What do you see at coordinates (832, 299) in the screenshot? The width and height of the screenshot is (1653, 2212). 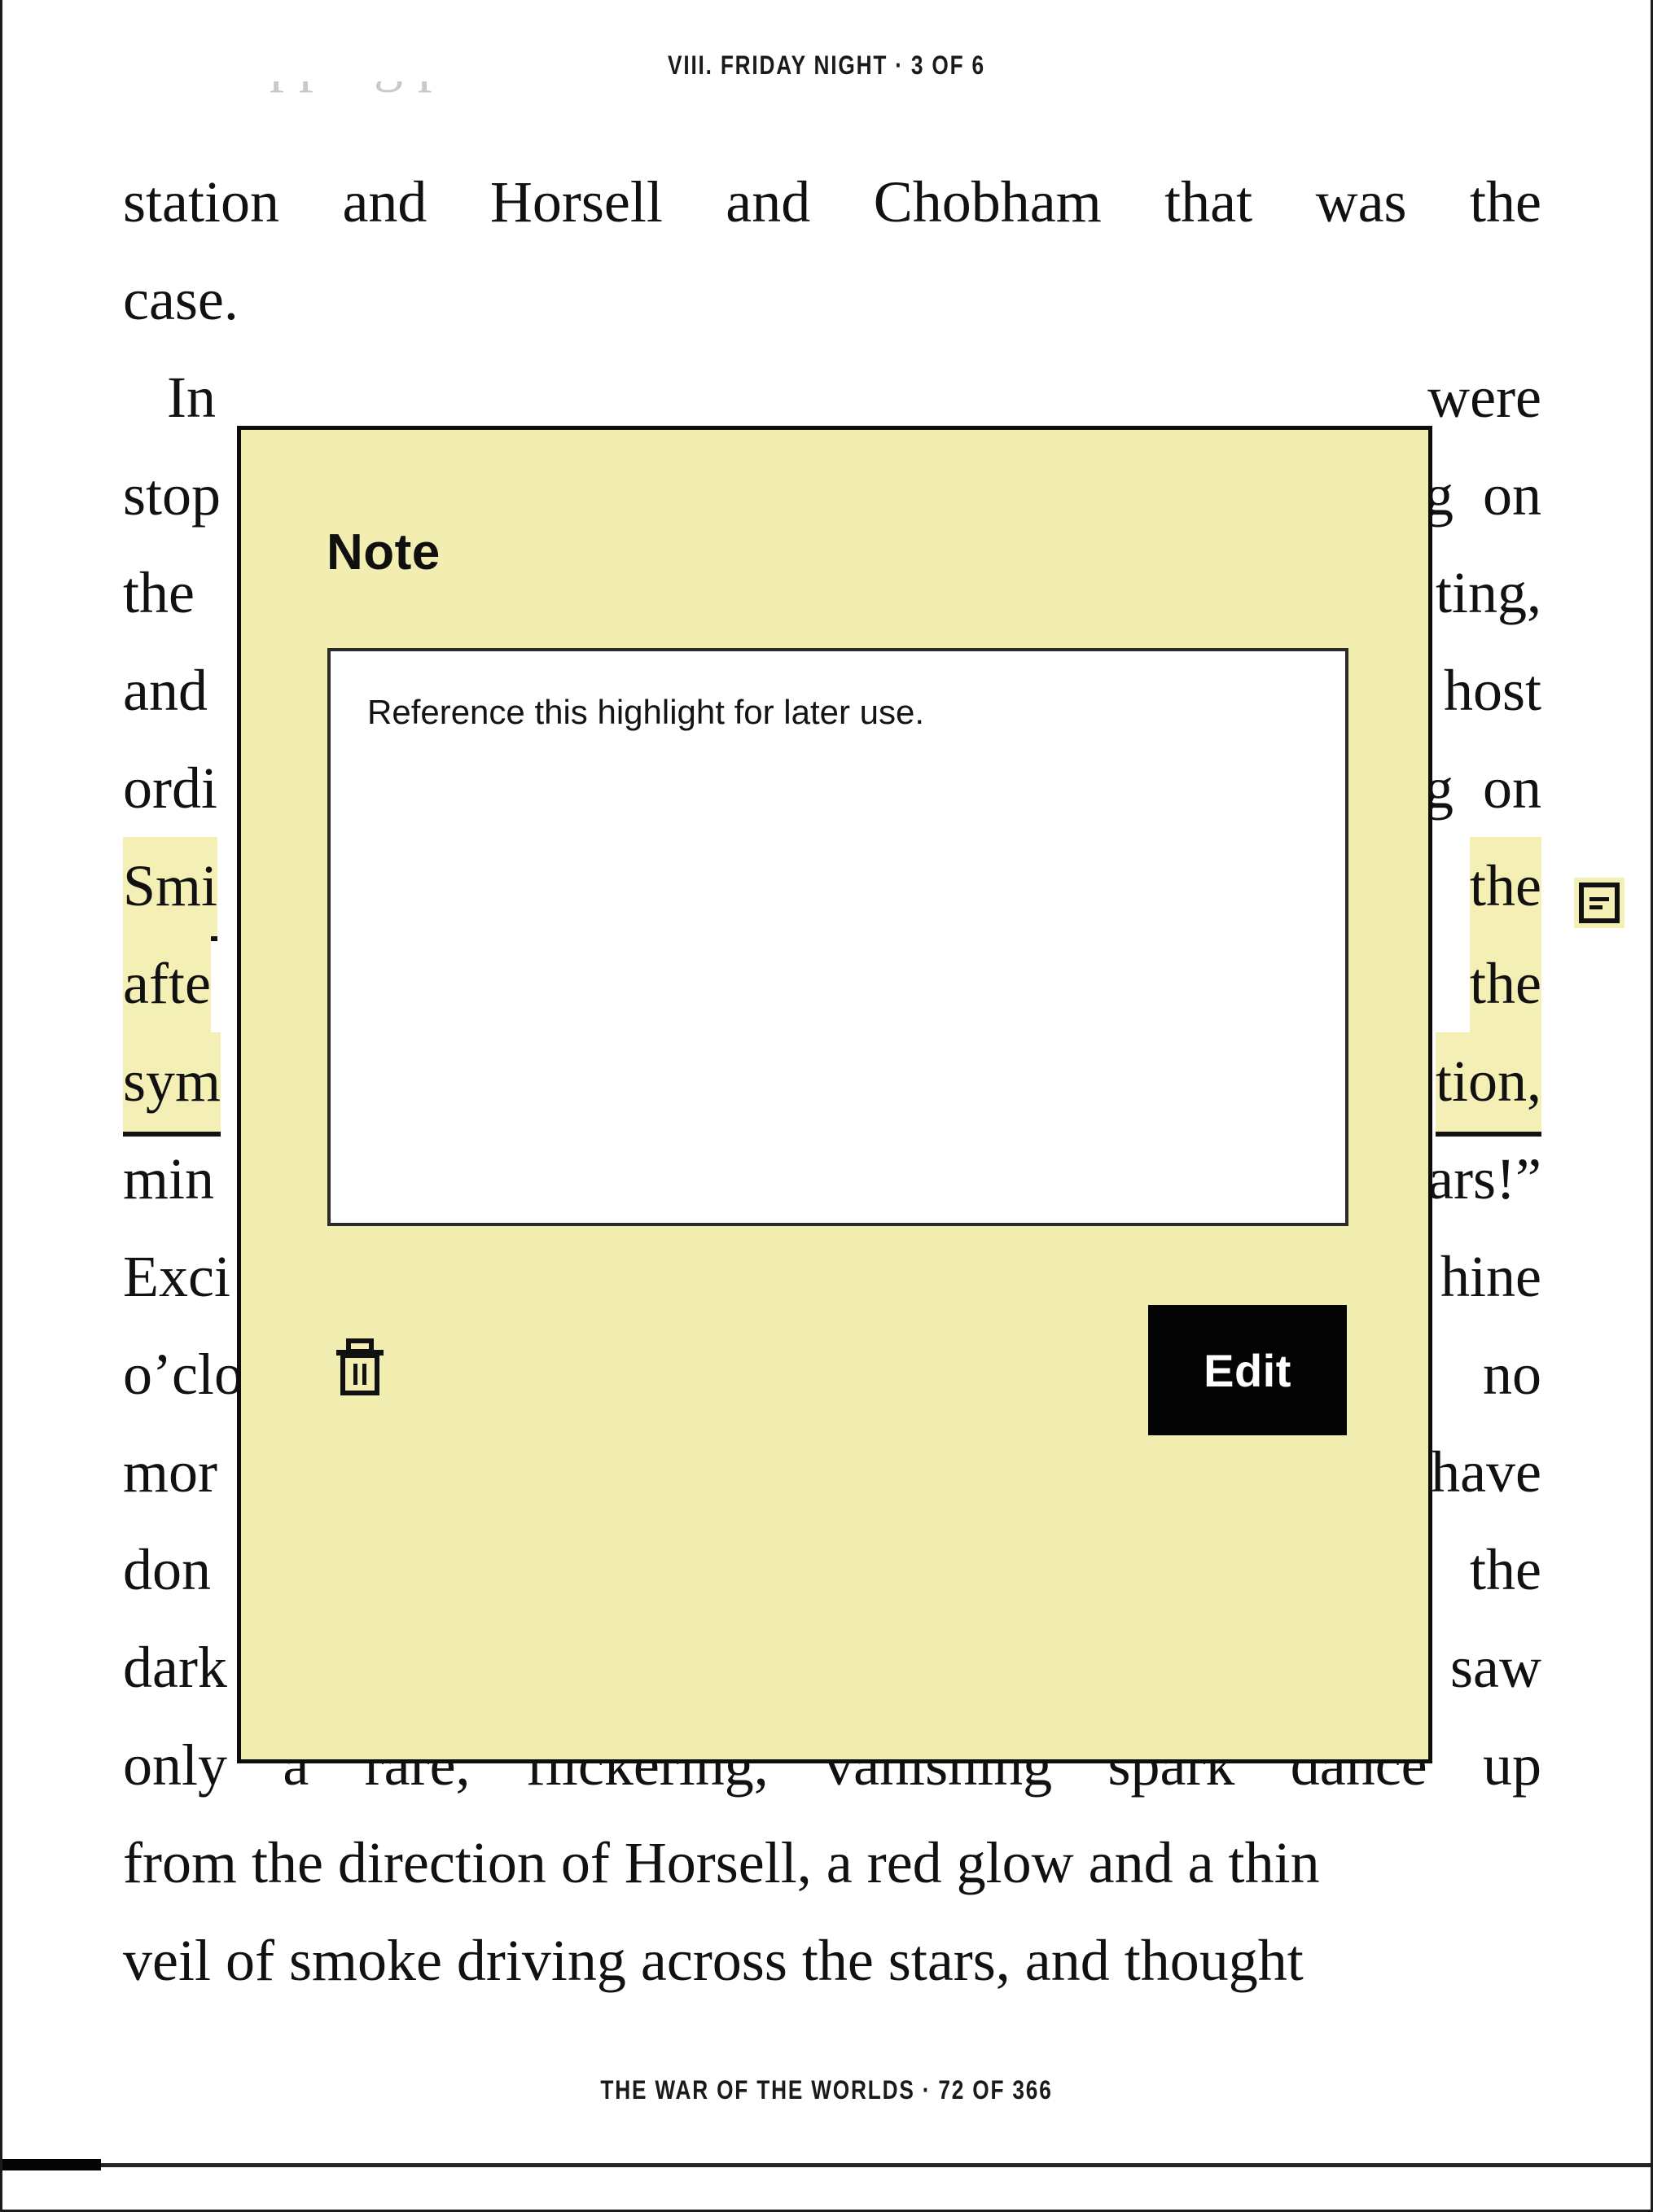 I see `body-line: case.` at bounding box center [832, 299].